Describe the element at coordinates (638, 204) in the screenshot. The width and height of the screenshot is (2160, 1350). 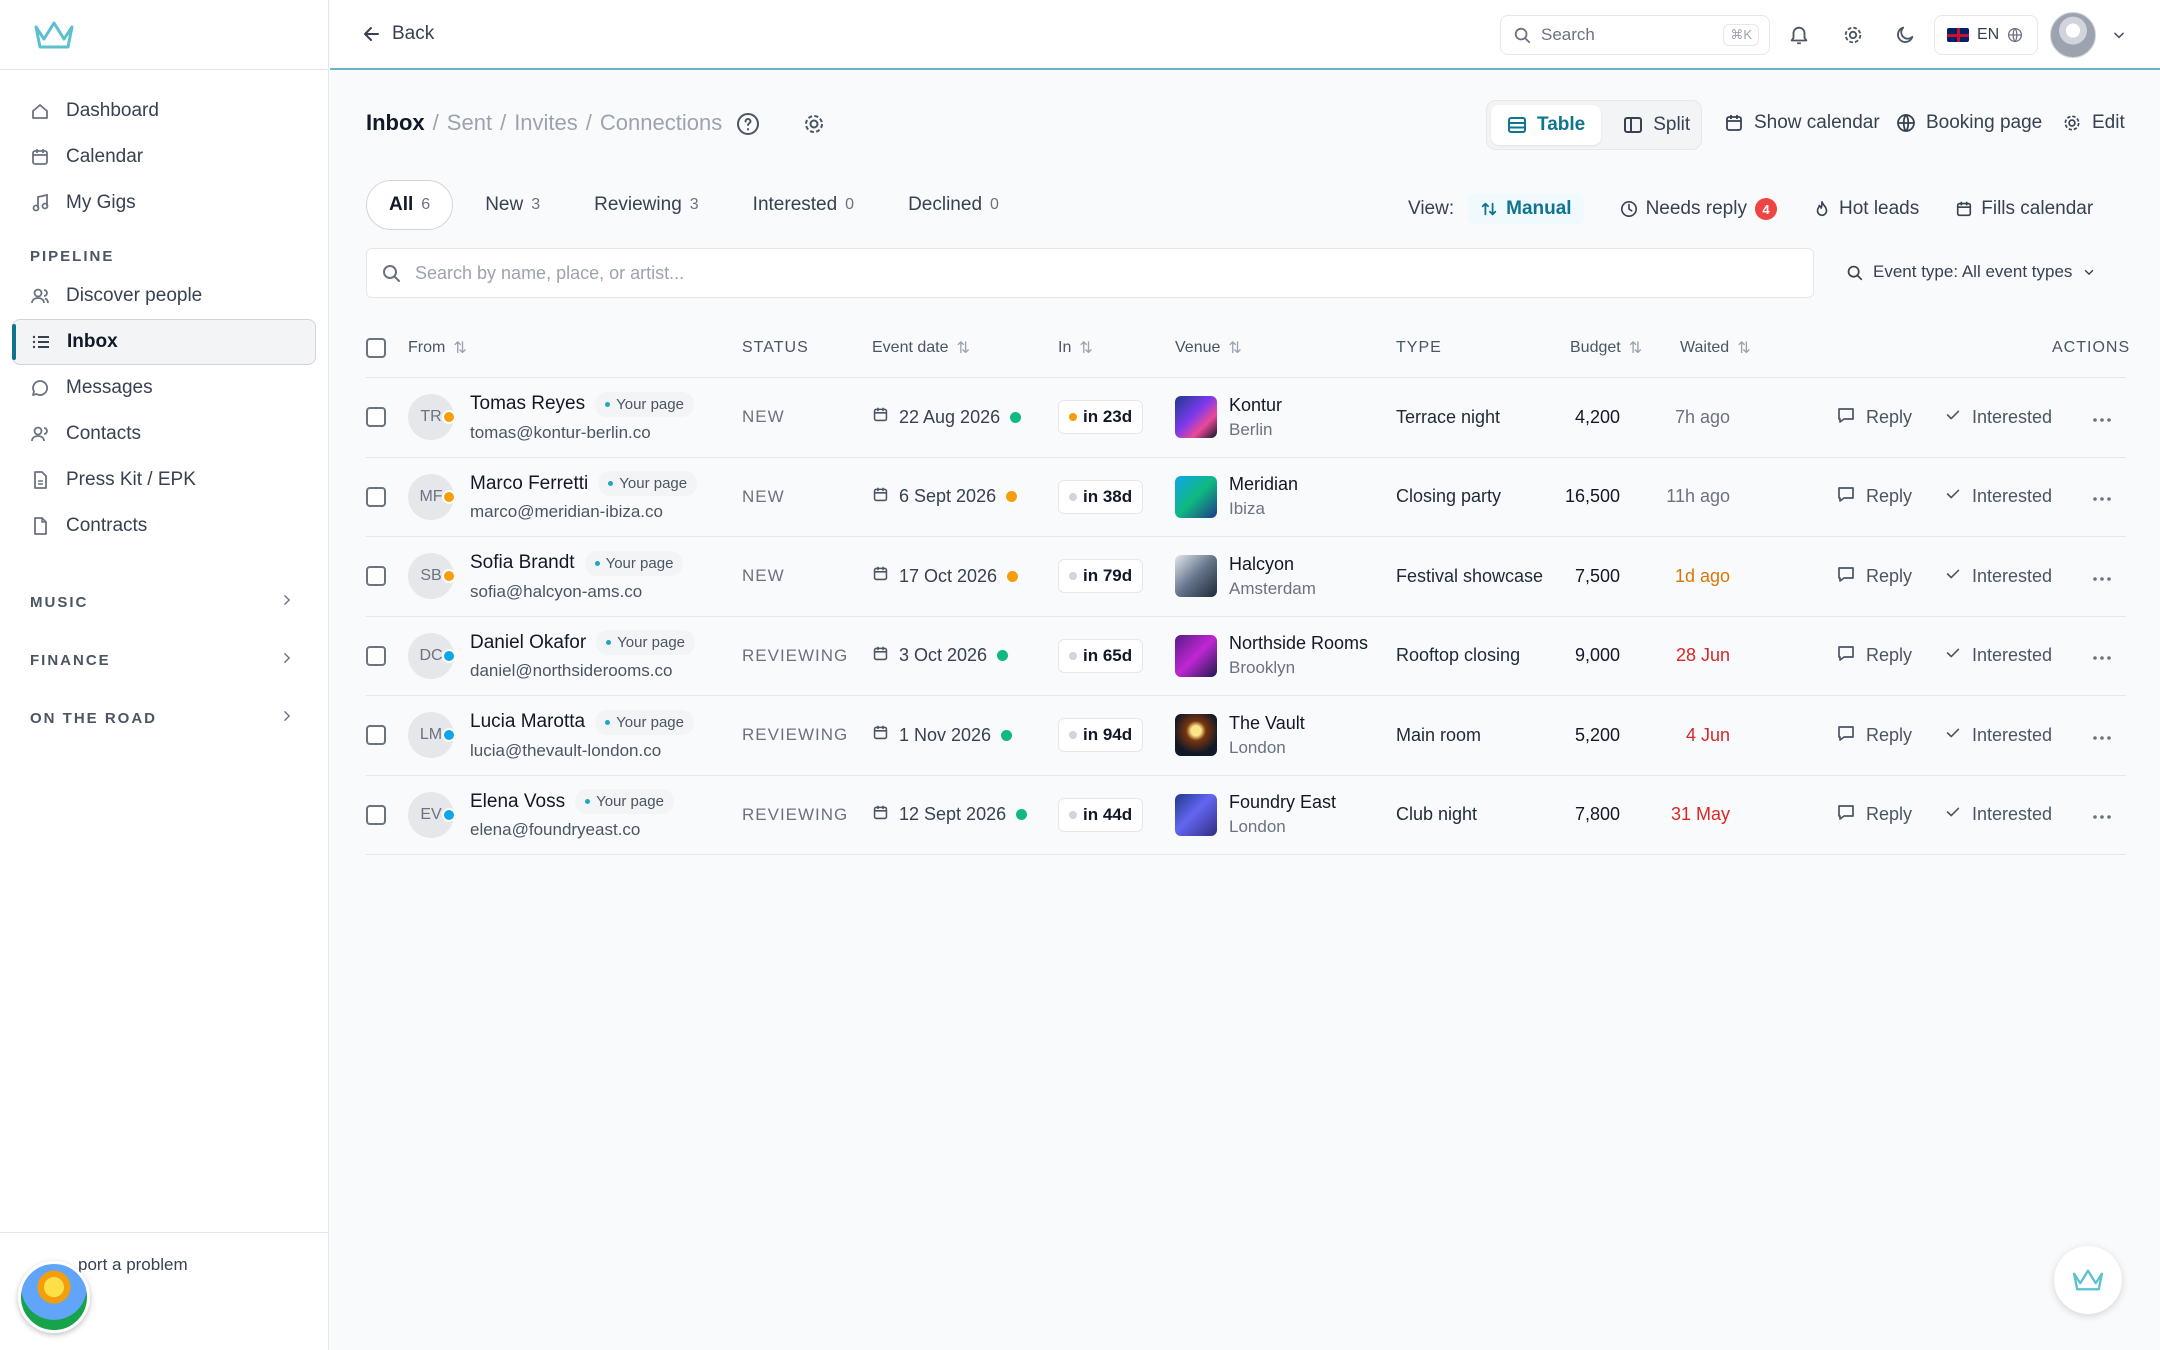
I see `tab-label: Reviewing` at that location.